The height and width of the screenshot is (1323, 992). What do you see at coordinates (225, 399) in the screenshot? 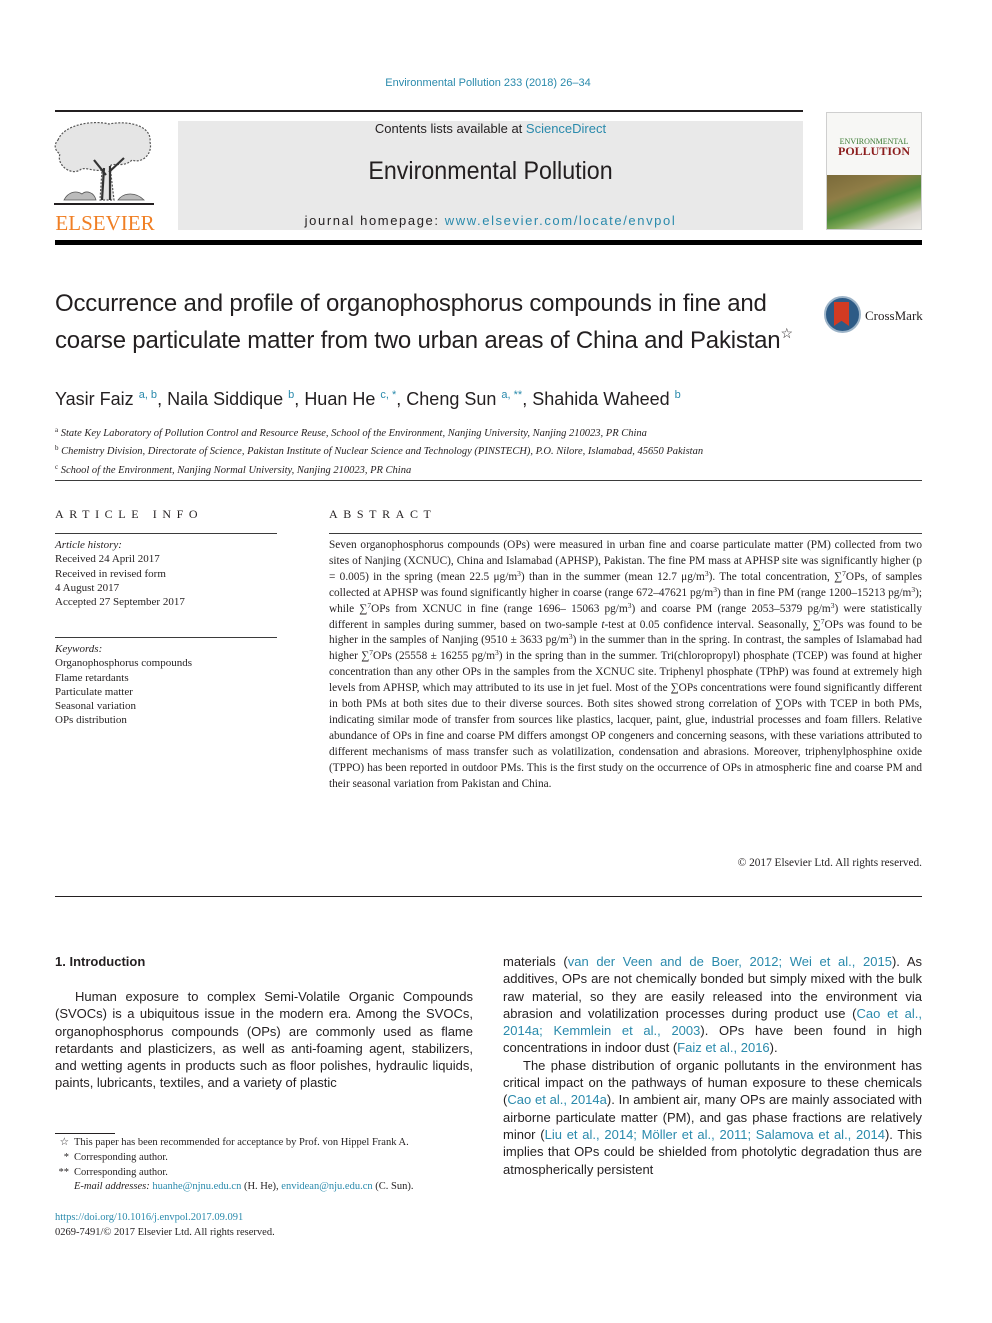
I see `author-name: Naila Siddique` at bounding box center [225, 399].